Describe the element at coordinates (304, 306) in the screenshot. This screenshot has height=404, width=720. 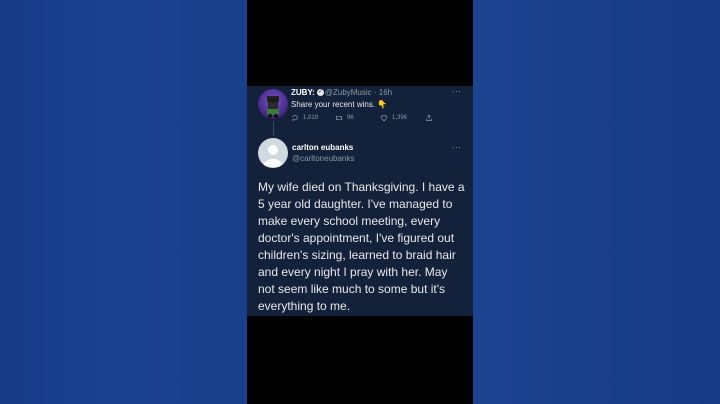
I see `tweet2-line: everything to me.` at that location.